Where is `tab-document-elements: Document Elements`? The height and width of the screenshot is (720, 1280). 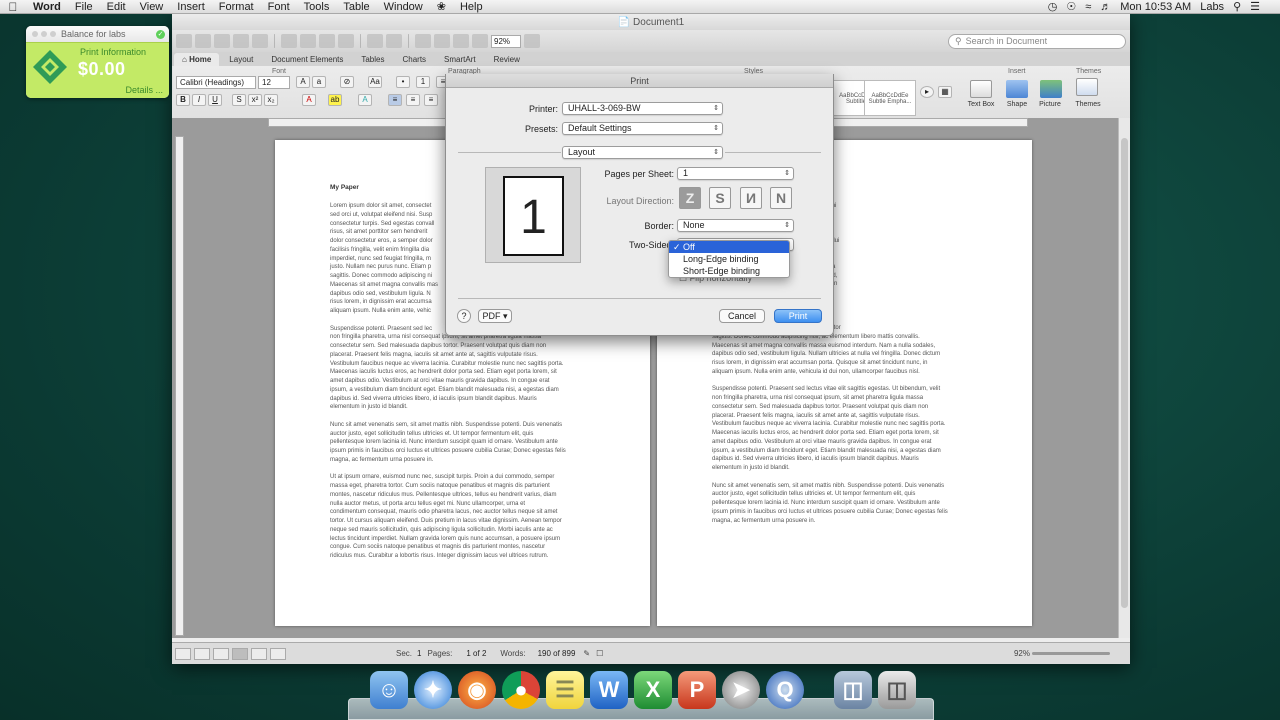 tab-document-elements: Document Elements is located at coordinates (307, 59).